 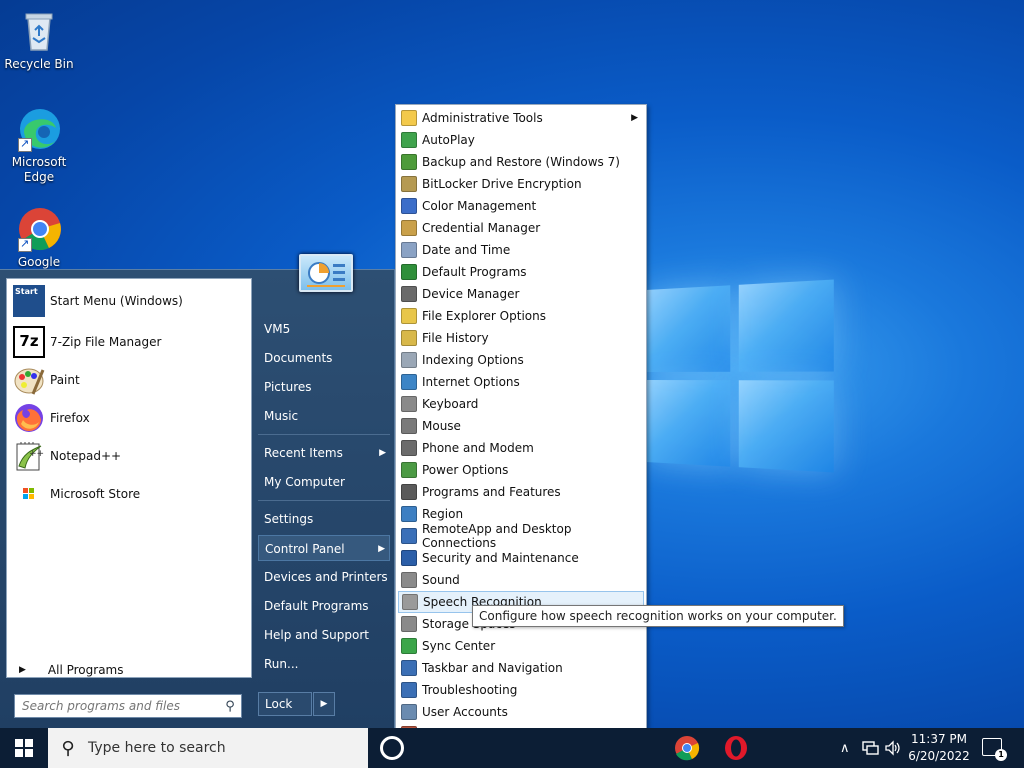 I want to click on program-item-start-menu: Start Start Menu (Windows), so click(x=98, y=301).